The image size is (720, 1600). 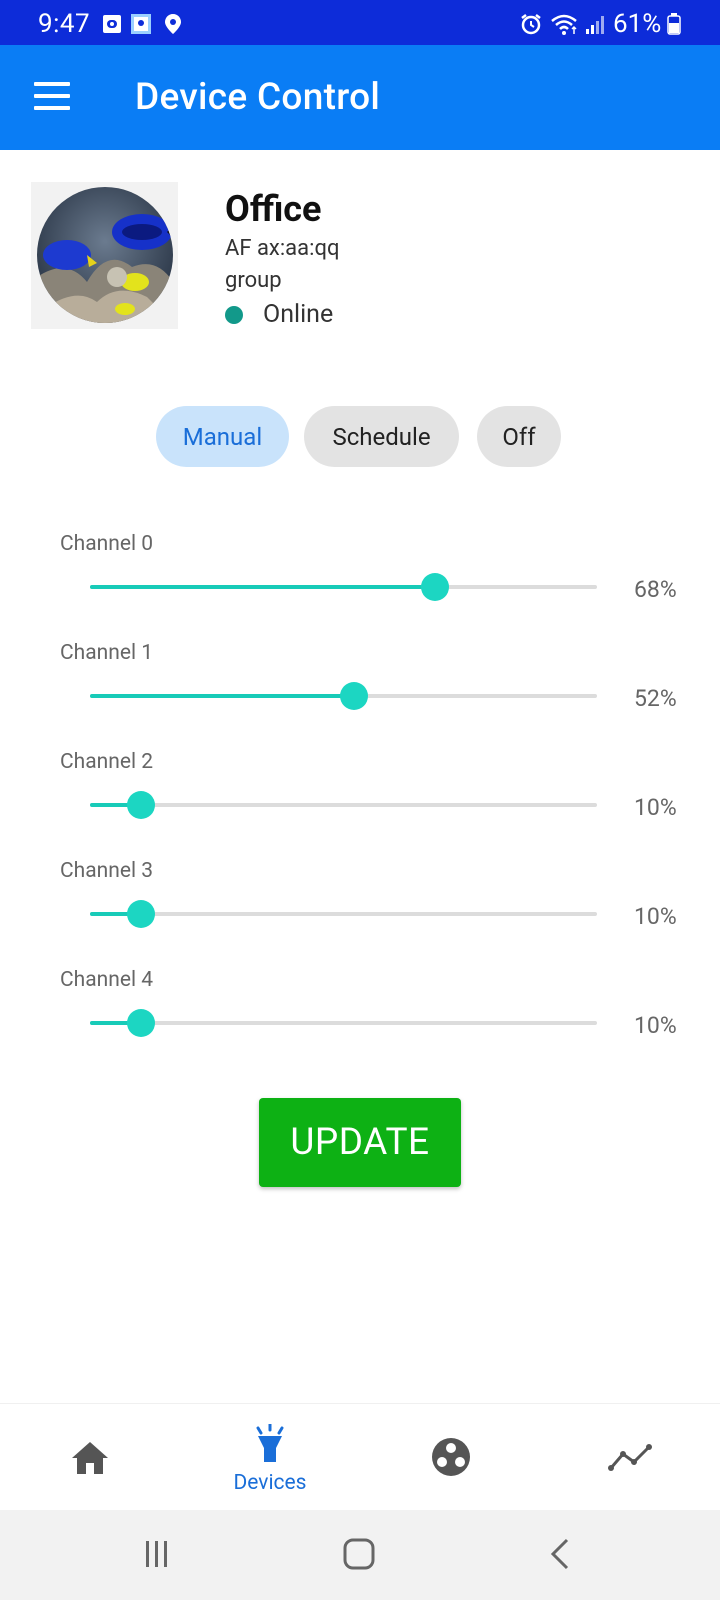 I want to click on nav-item-stats, so click(x=630, y=1457).